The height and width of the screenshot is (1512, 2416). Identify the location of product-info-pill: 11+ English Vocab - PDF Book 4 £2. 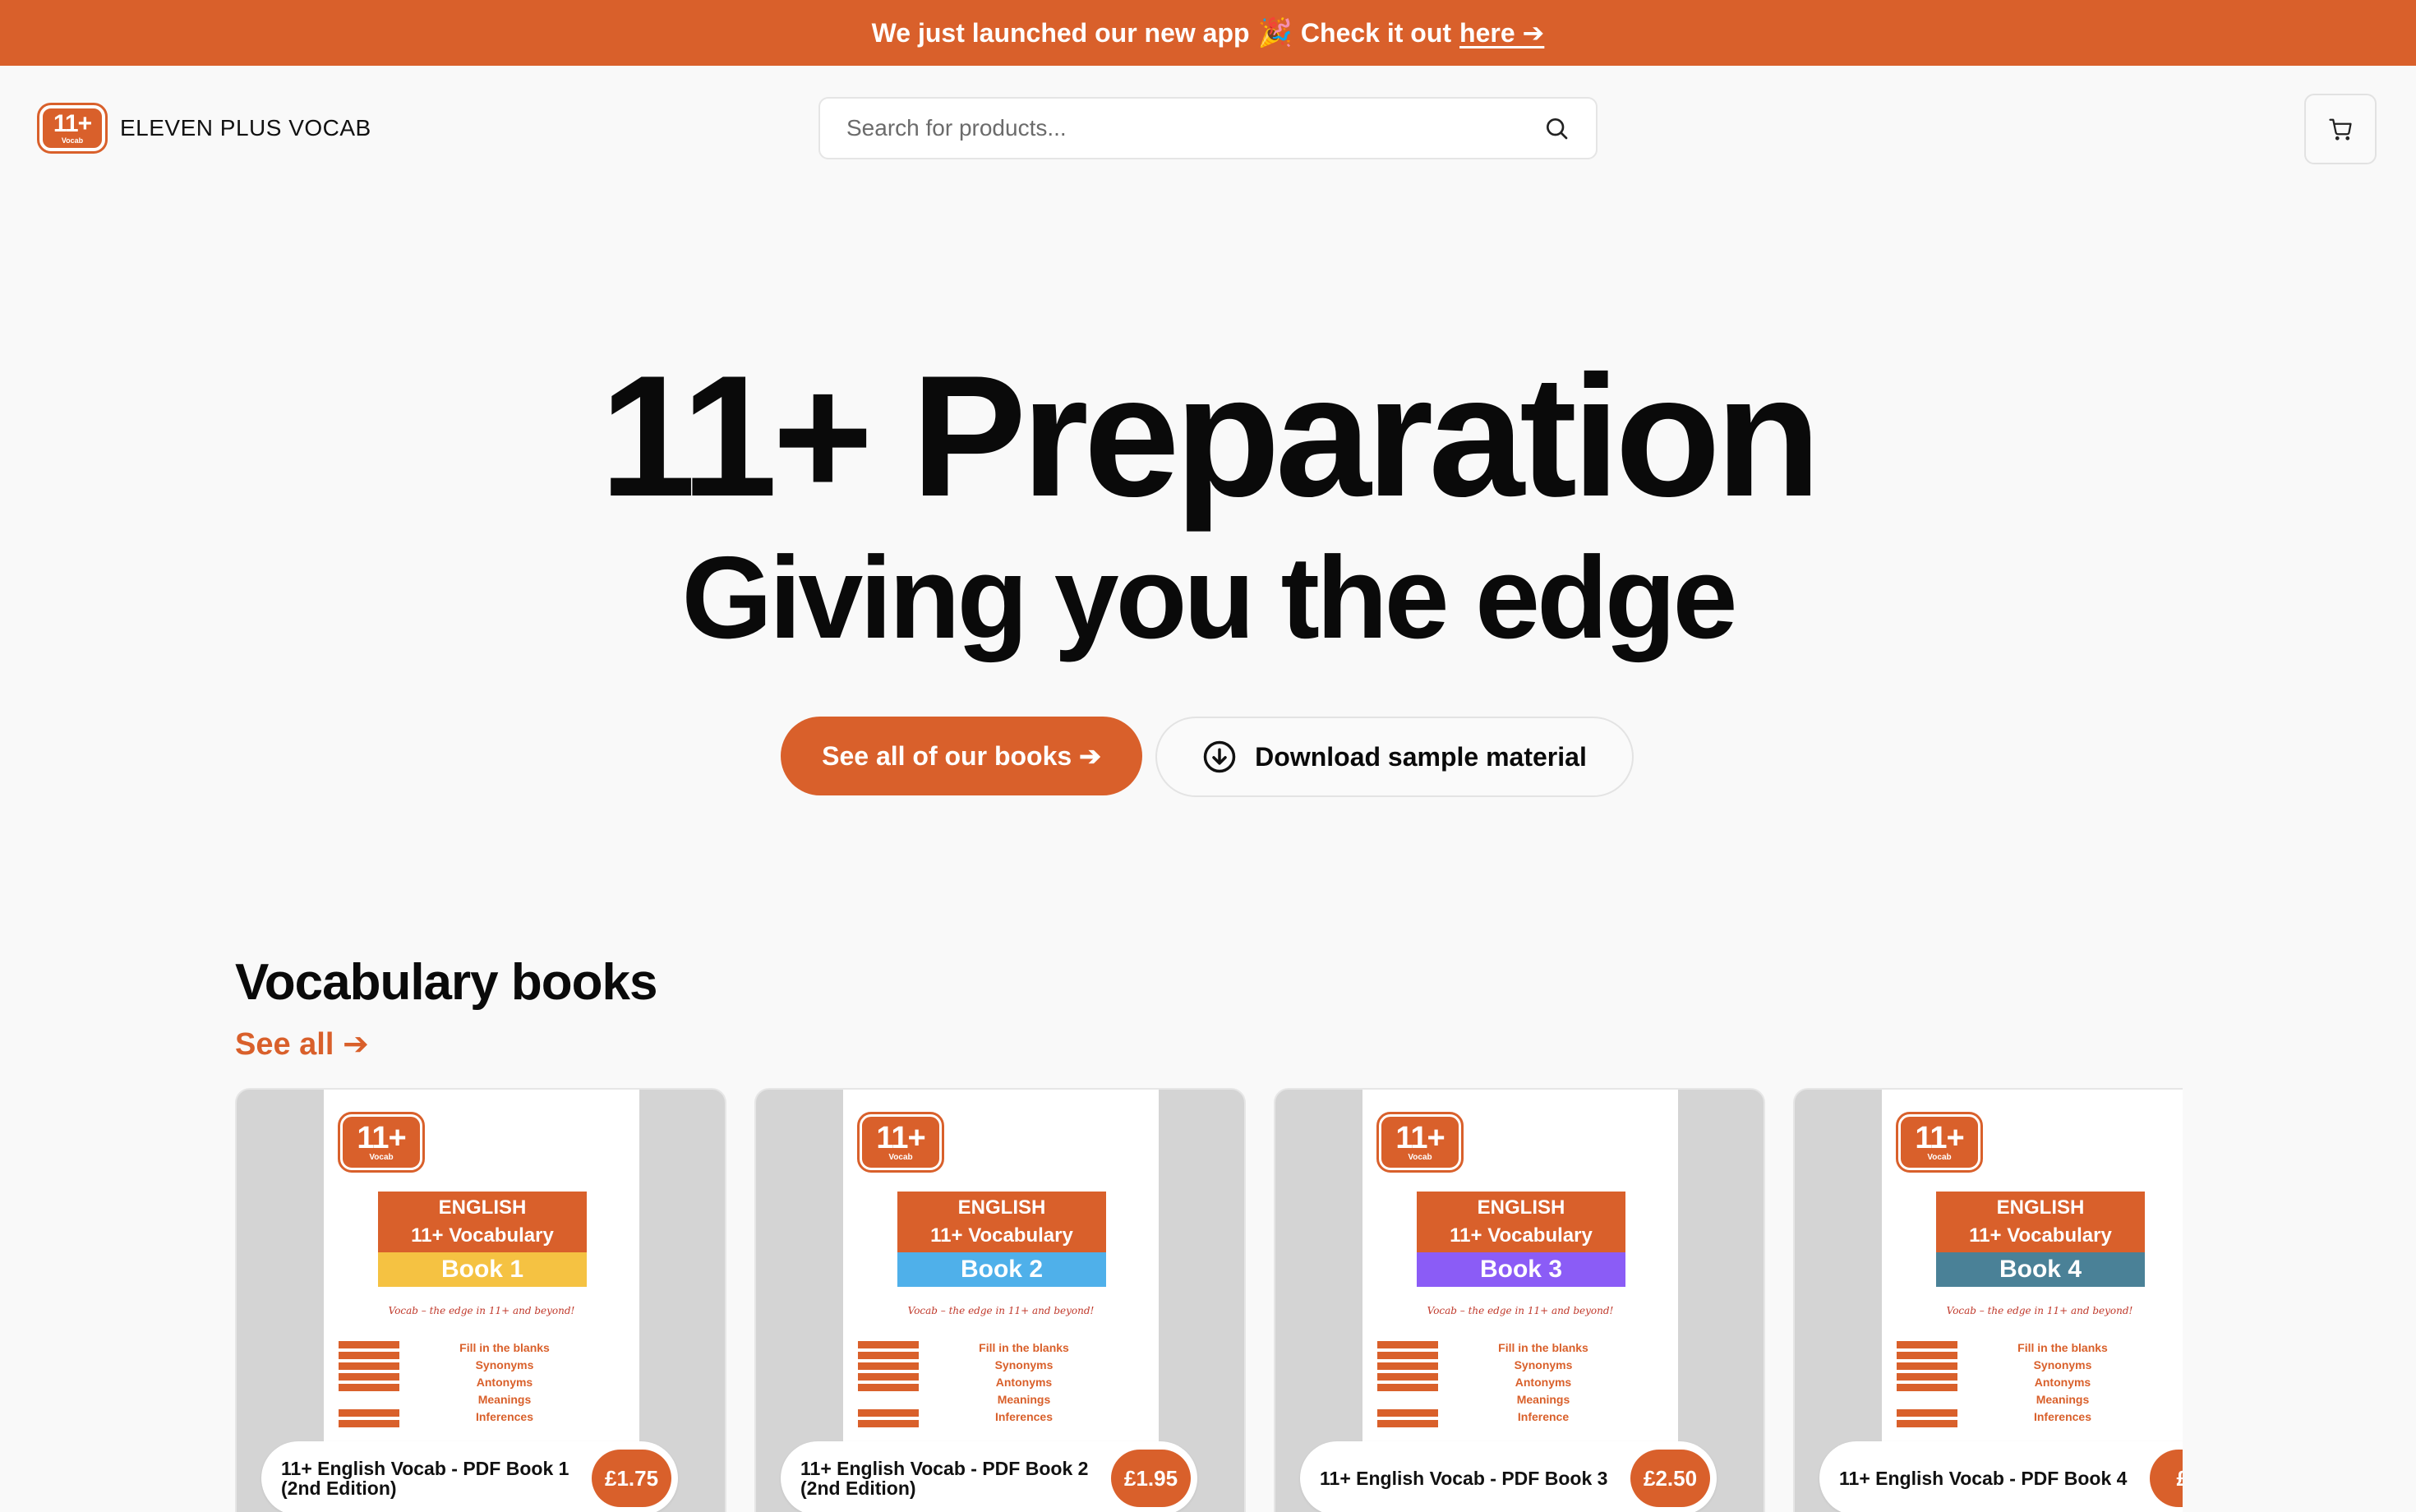
(2001, 1476).